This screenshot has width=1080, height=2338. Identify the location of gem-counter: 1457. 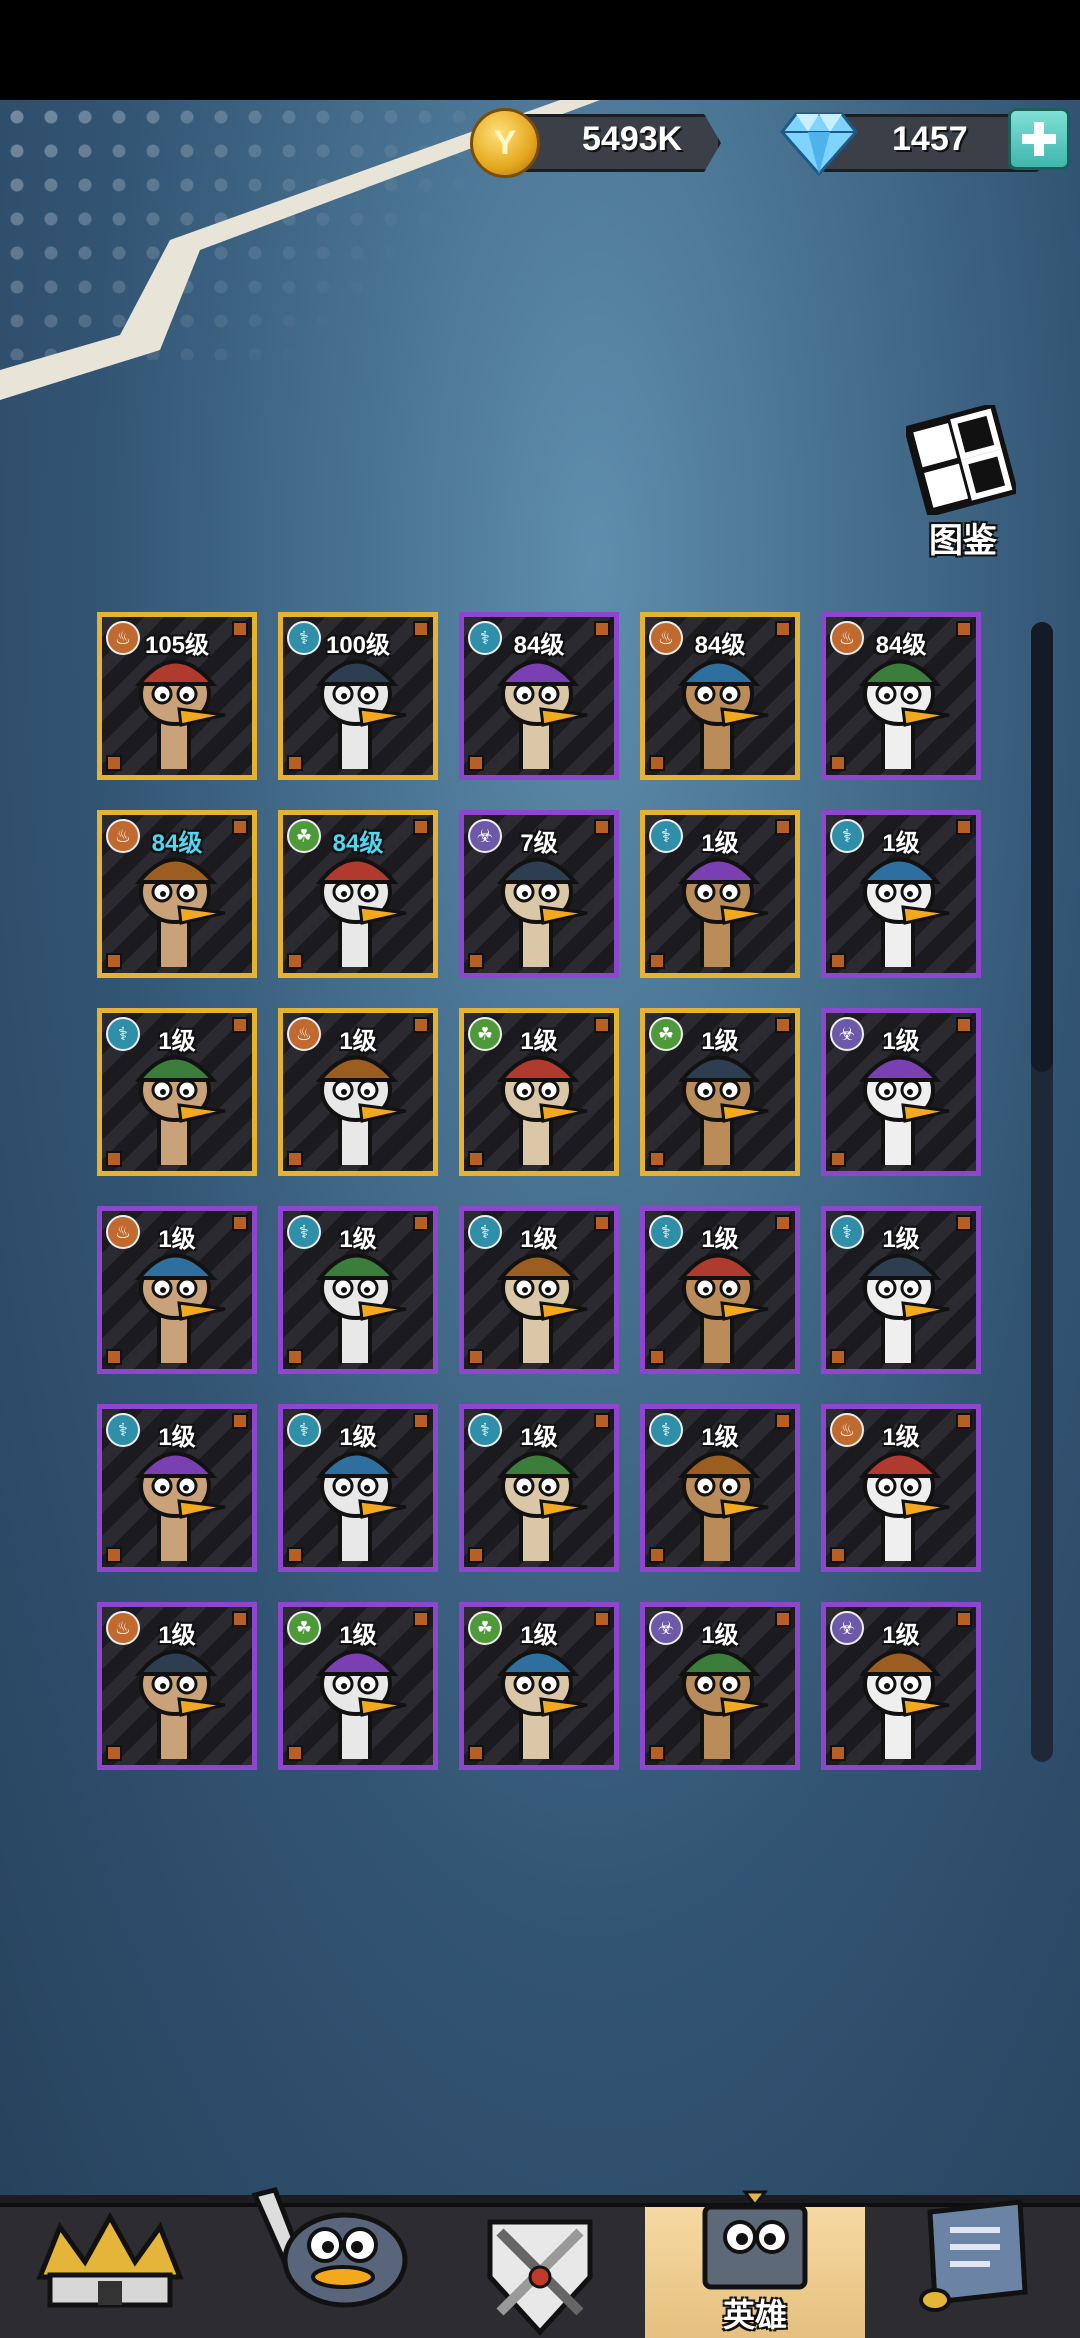
(925, 142).